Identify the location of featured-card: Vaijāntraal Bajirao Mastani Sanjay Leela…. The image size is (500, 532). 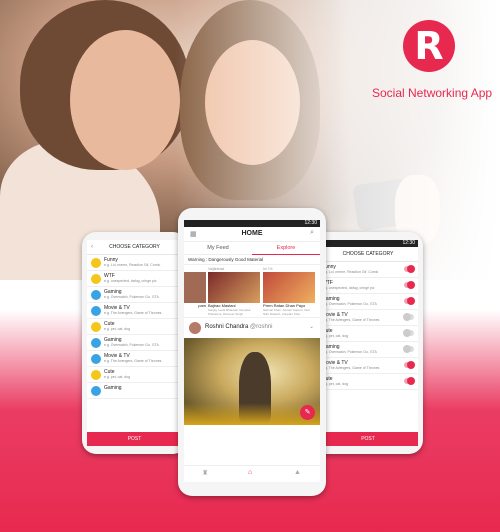
(234, 291).